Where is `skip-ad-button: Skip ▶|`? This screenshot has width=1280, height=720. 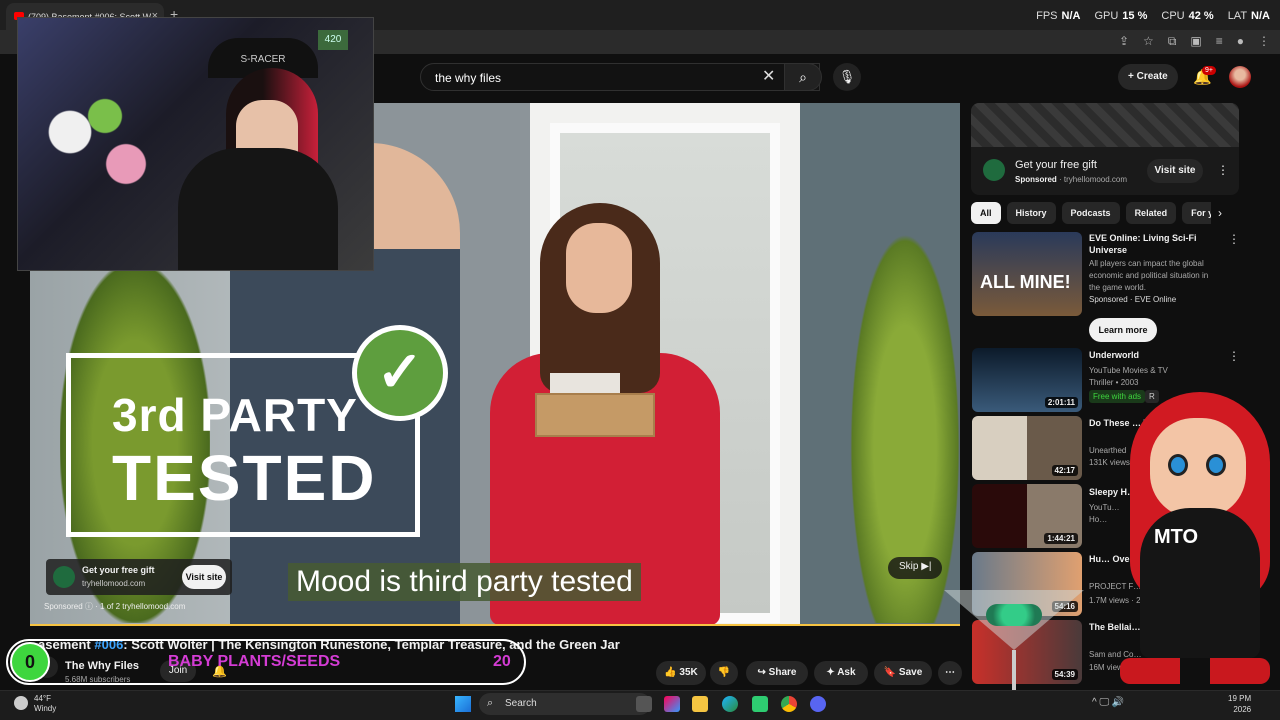 skip-ad-button: Skip ▶| is located at coordinates (915, 568).